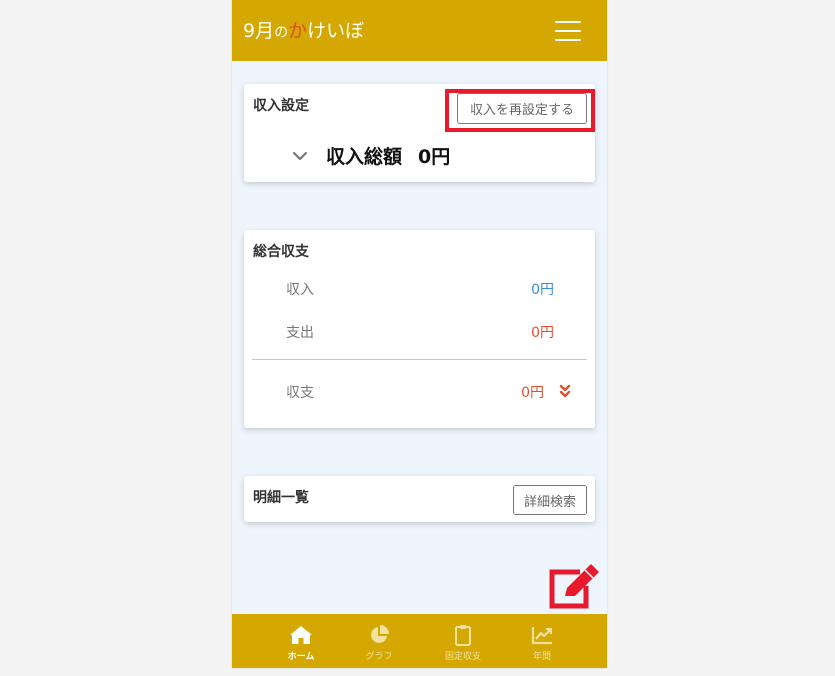 The height and width of the screenshot is (676, 835). I want to click on income-settings-title: 収入設定, so click(281, 106).